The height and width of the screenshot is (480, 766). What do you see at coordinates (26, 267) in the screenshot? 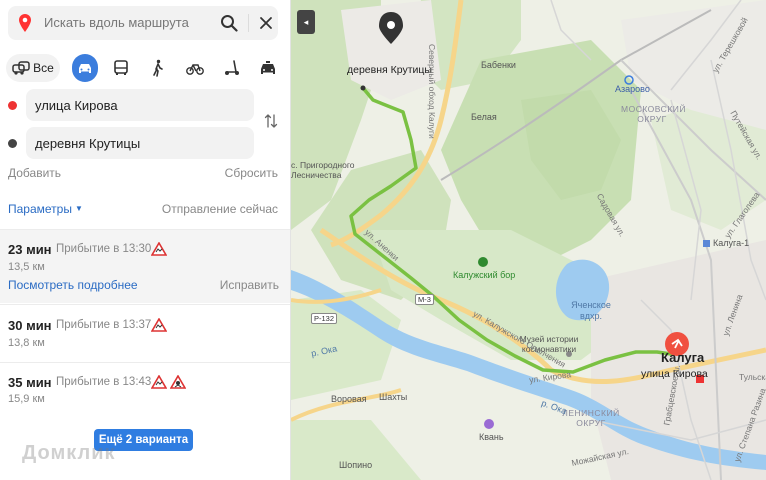
I see `route-distance: 13,5 км` at bounding box center [26, 267].